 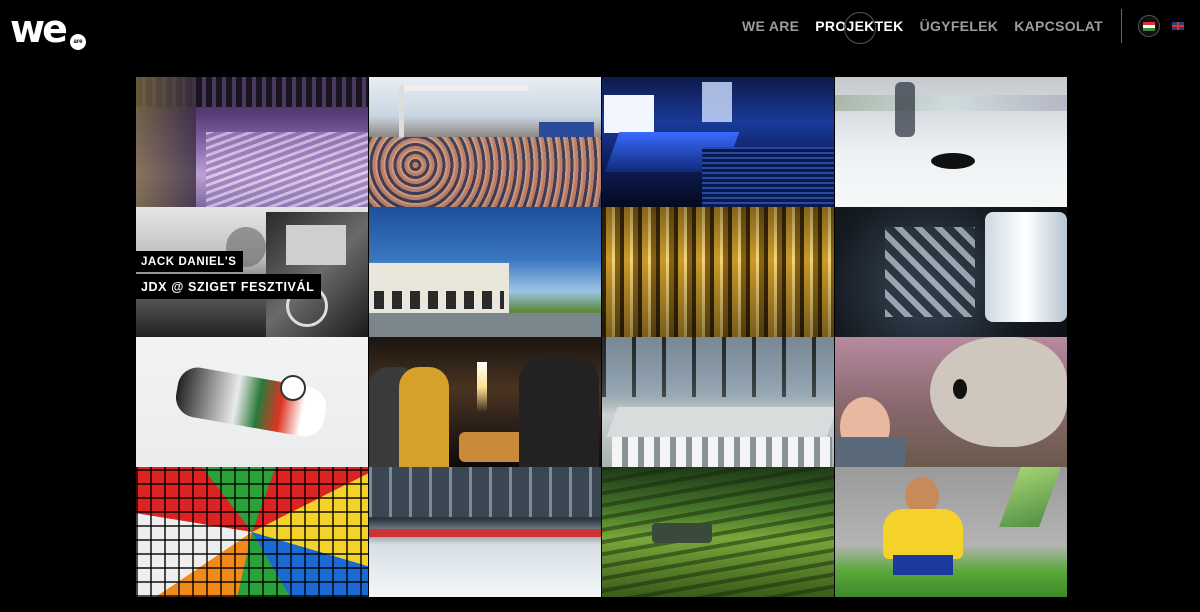 I want to click on rink-roof, so click(x=485, y=492).